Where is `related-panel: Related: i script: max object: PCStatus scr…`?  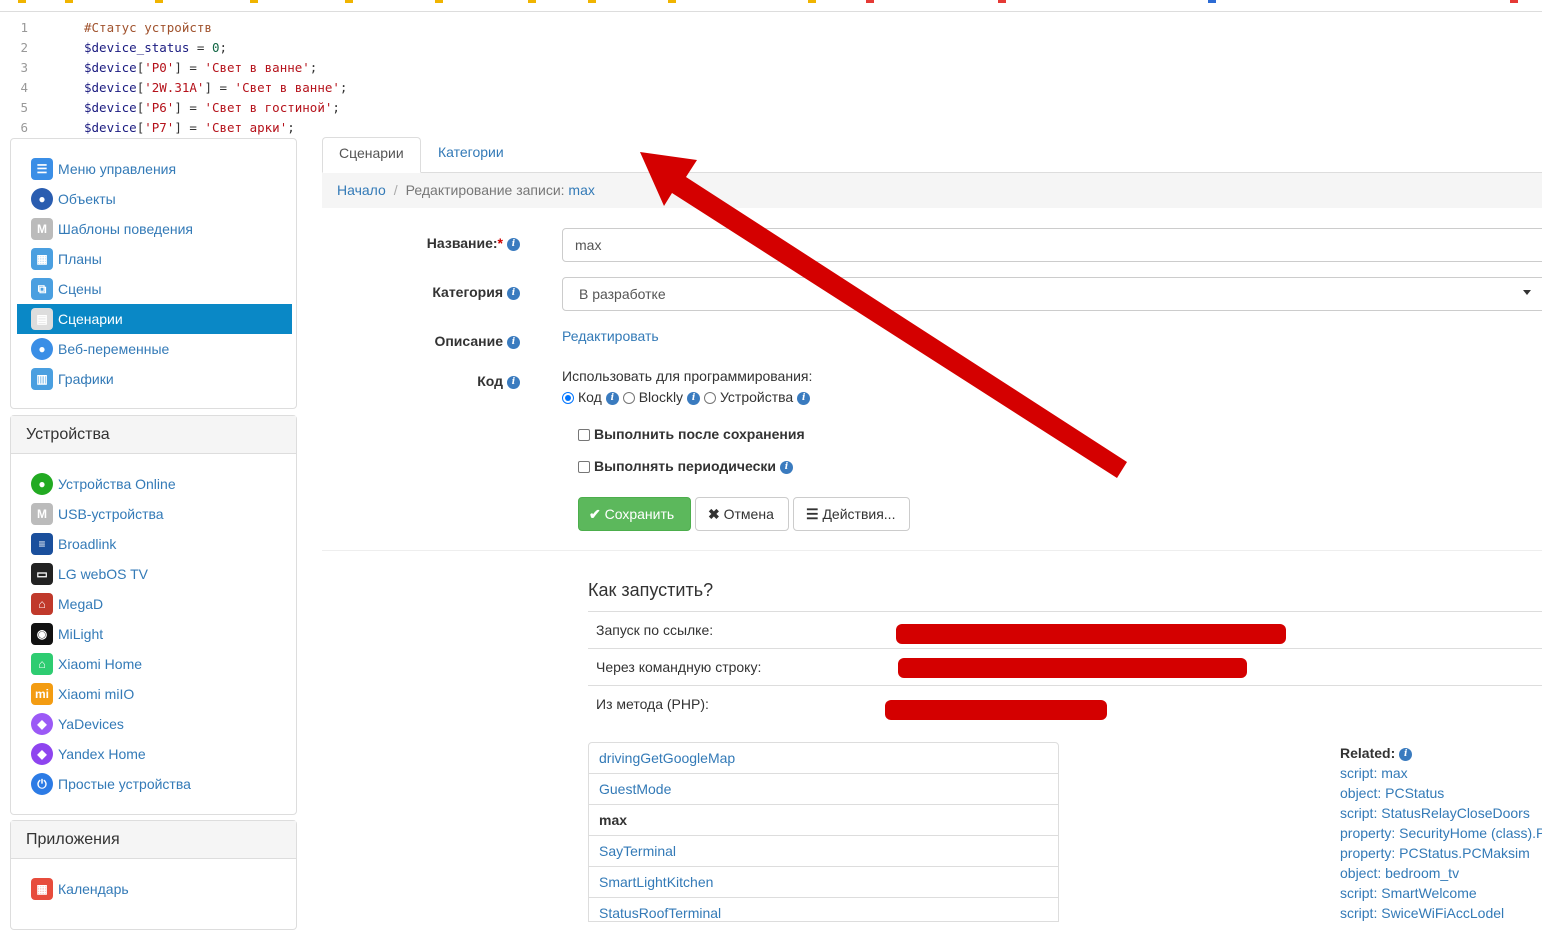
related-panel: Related: i script: max object: PCStatus scr… is located at coordinates (1441, 833).